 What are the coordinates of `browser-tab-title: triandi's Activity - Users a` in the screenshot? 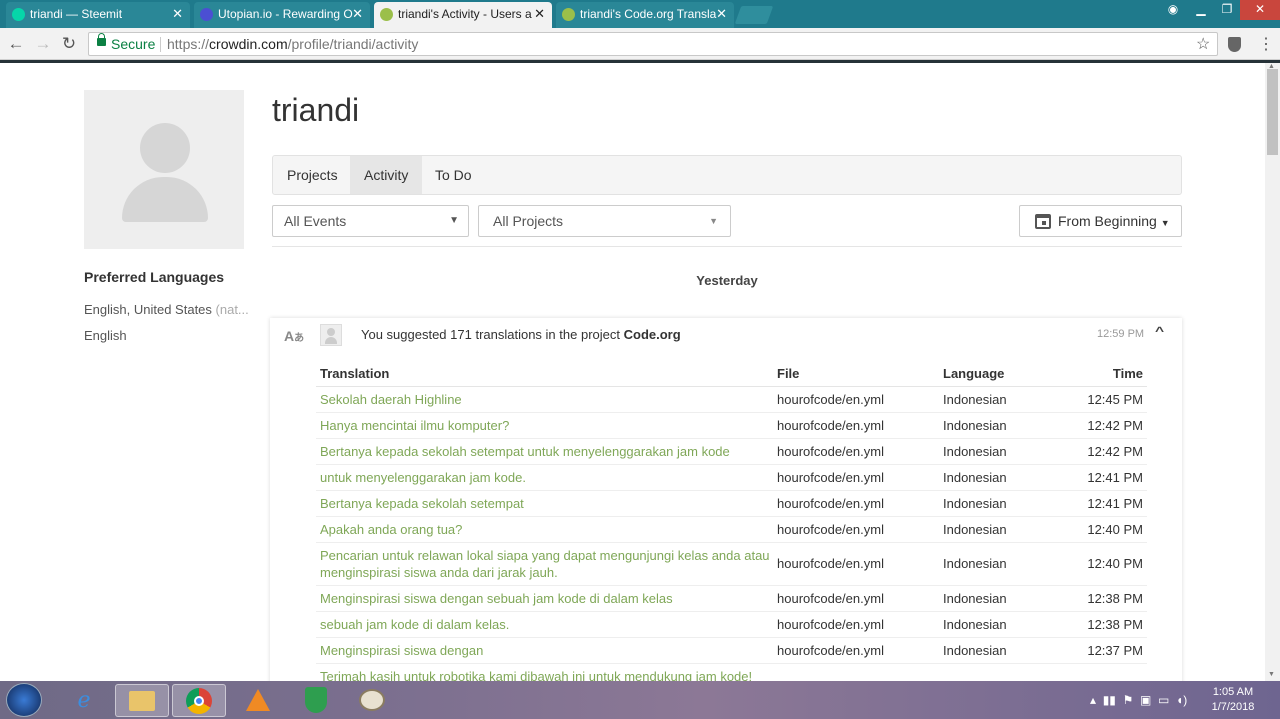 It's located at (465, 14).